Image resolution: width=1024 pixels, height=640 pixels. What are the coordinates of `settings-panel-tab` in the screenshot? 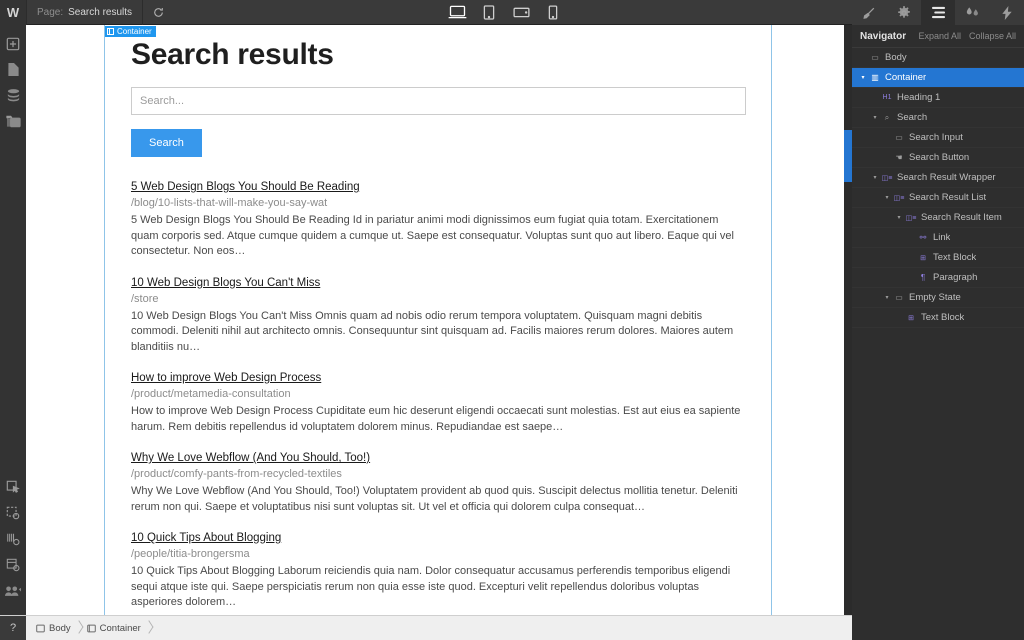 It's located at (903, 12).